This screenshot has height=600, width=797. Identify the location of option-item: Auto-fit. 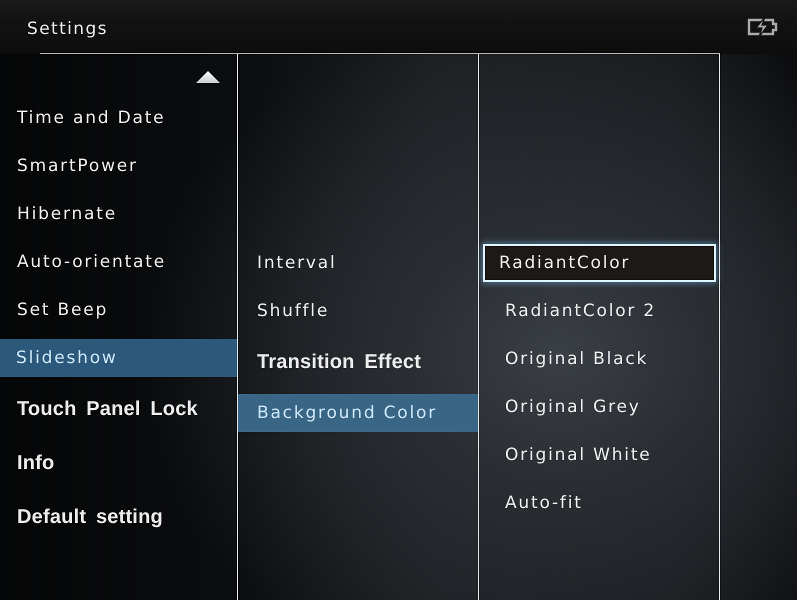
(599, 503).